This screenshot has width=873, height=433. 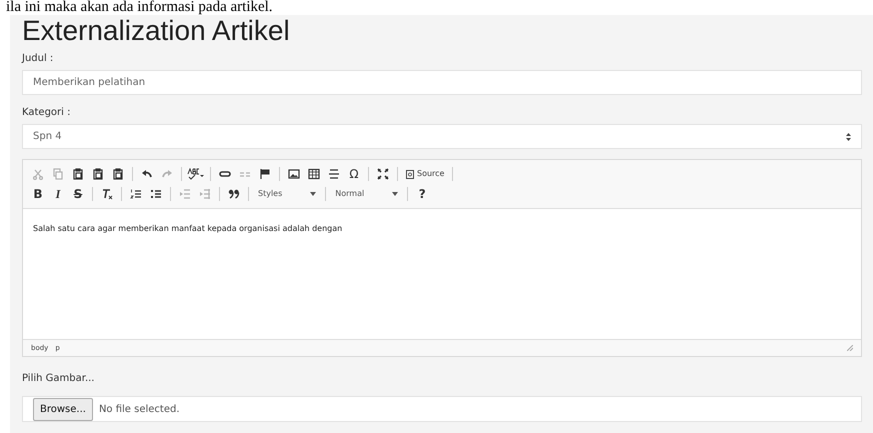 What do you see at coordinates (422, 194) in the screenshot?
I see `format-button: ?` at bounding box center [422, 194].